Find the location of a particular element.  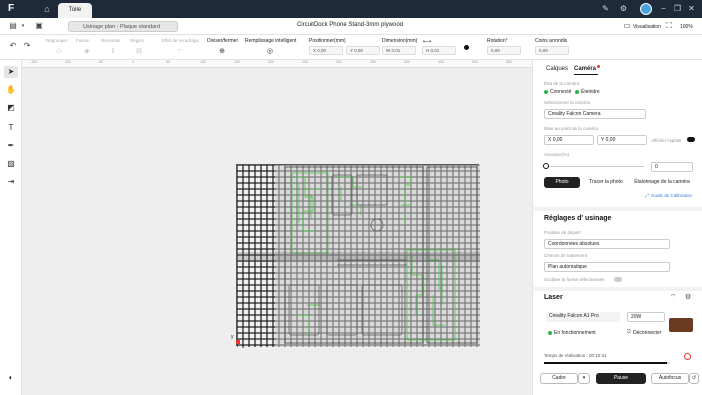

app-logo: F is located at coordinates (11, 8).